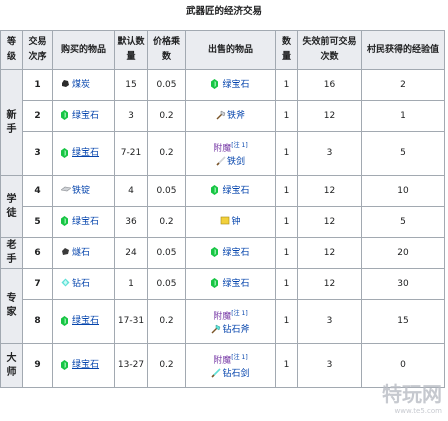 This screenshot has height=421, width=448. Describe the element at coordinates (235, 374) in the screenshot. I see `sell-item-link: 钻石剑` at that location.